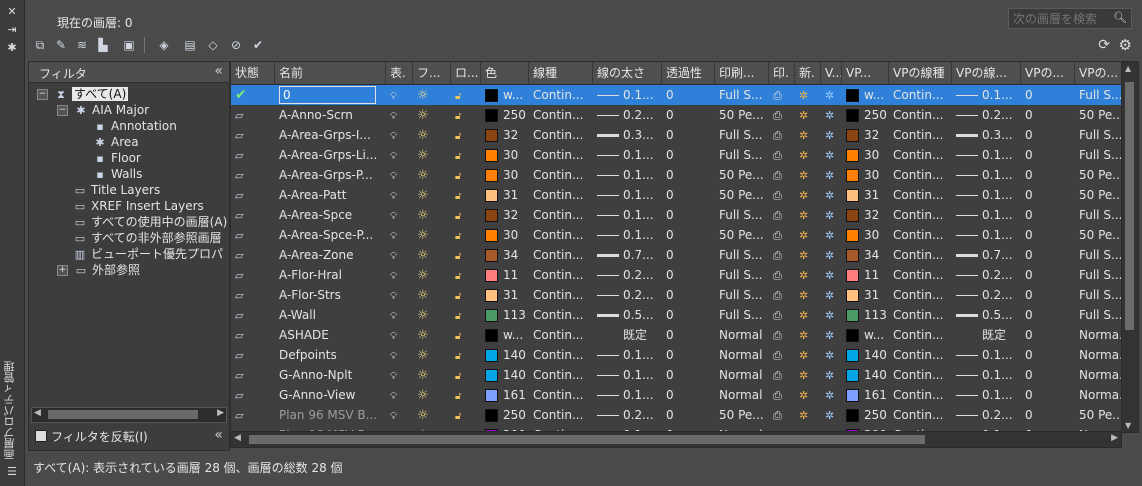  I want to click on layer-name: A-Area-Spce, so click(315, 215).